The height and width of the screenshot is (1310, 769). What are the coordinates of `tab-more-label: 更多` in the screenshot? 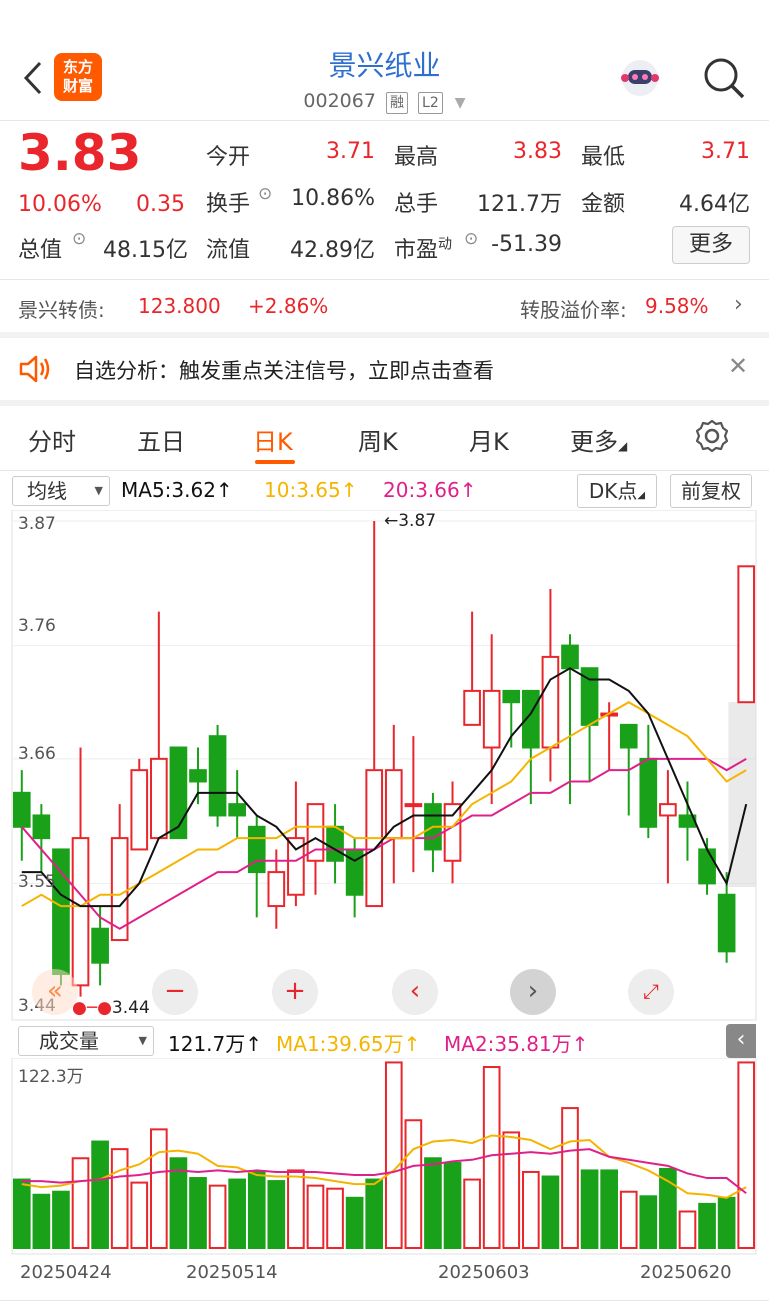 It's located at (594, 442).